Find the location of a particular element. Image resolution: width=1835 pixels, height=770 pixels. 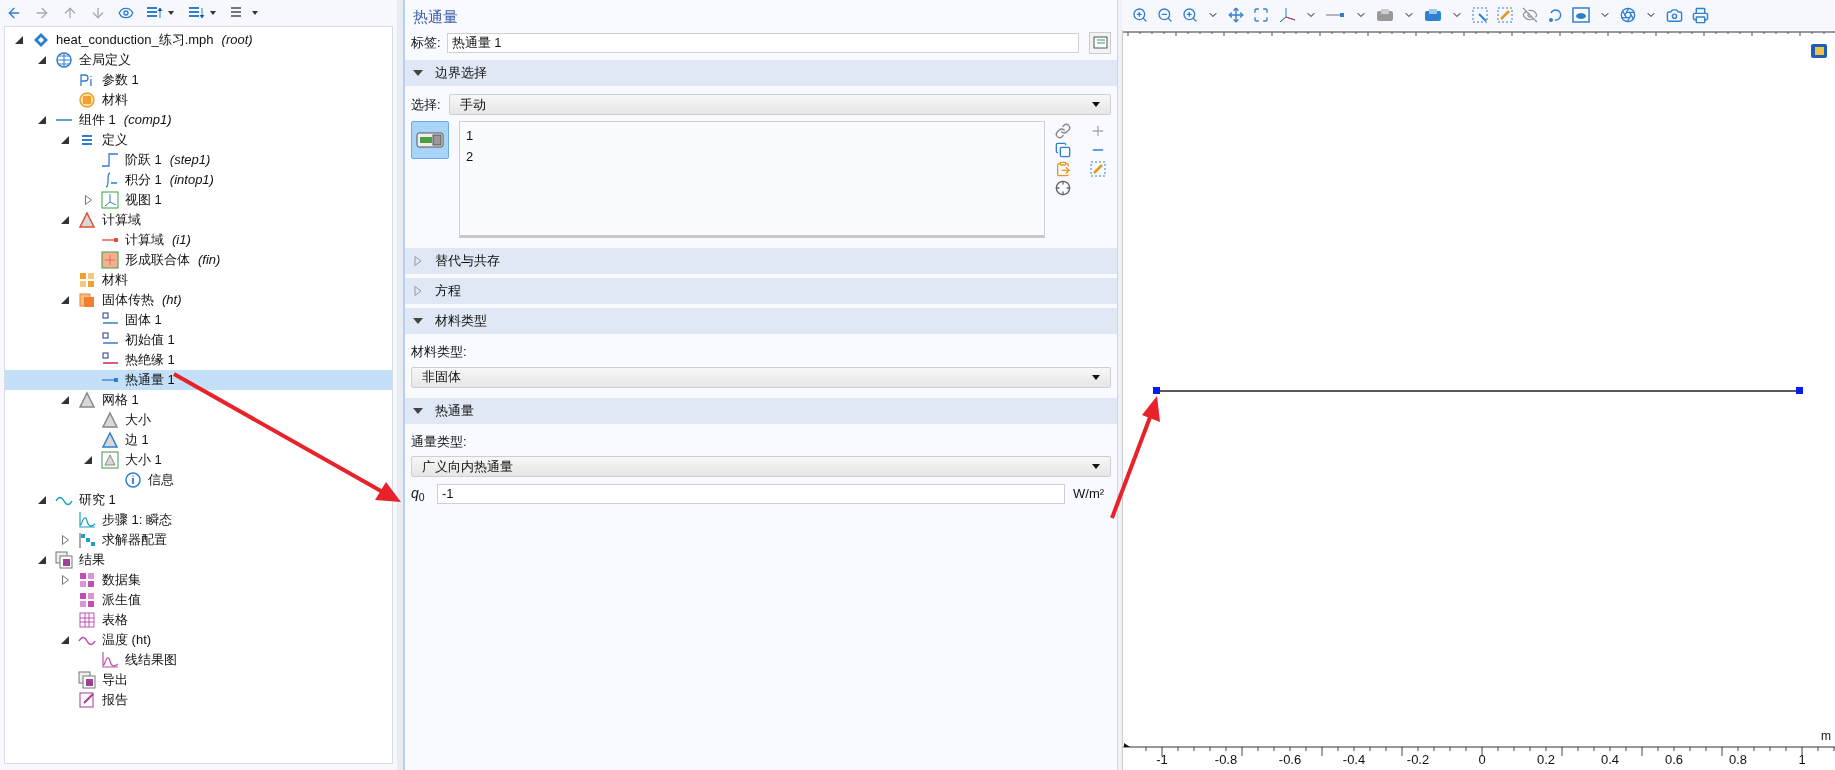

expanded-caret-icon is located at coordinates (418, 73).